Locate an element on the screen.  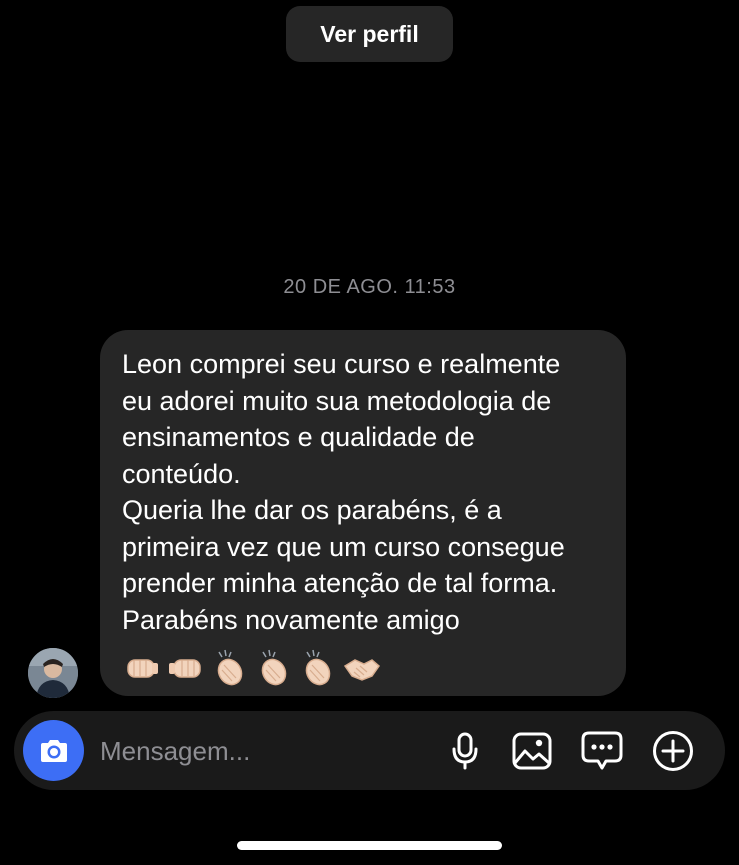
plus-icon is located at coordinates (673, 751).